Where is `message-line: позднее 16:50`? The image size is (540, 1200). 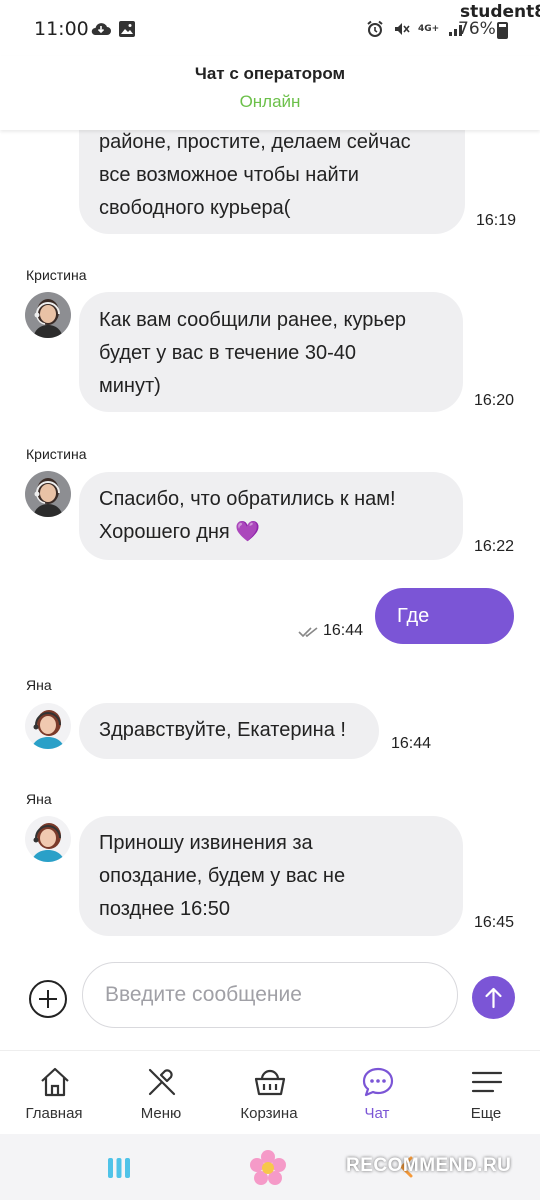
message-line: позднее 16:50 is located at coordinates (165, 909).